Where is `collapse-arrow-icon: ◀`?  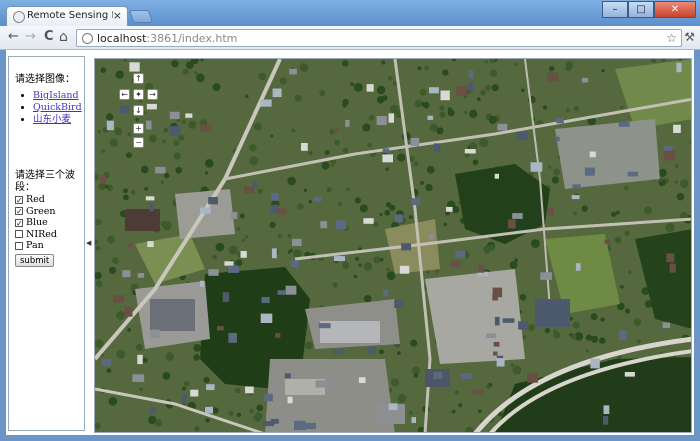 collapse-arrow-icon: ◀ is located at coordinates (88, 243).